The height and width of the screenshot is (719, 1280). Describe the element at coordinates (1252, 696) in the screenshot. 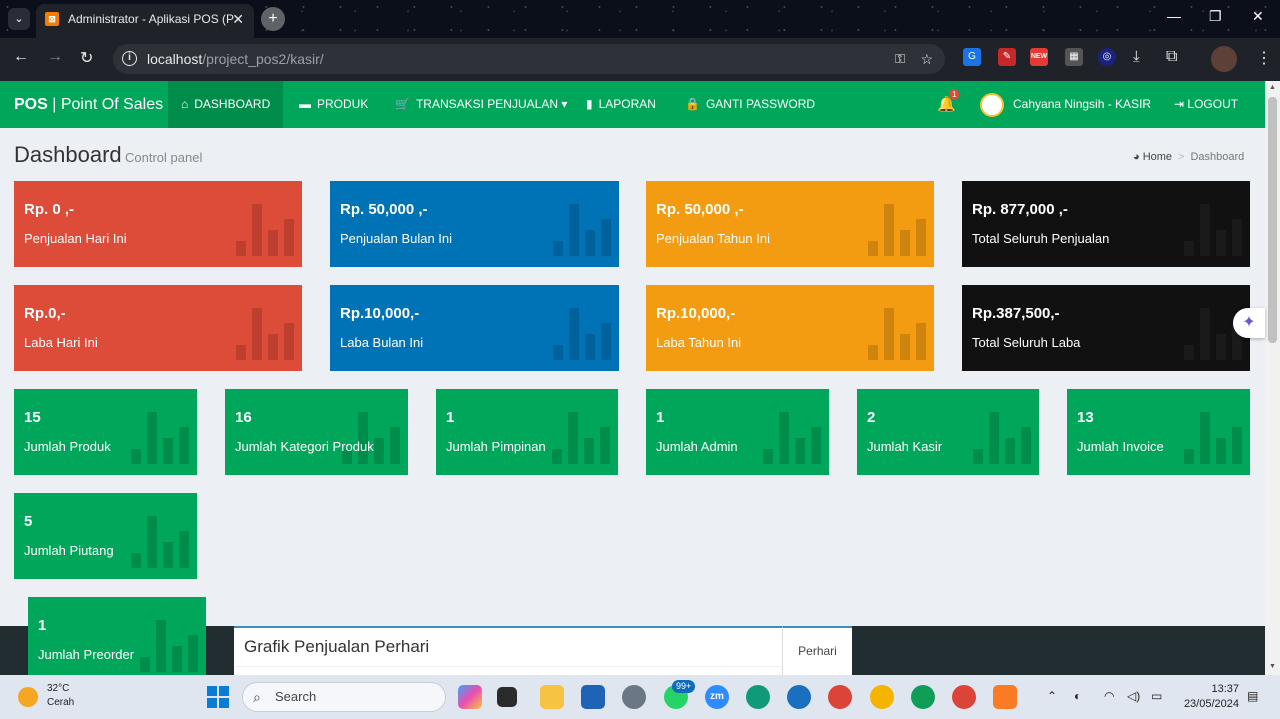

I see `notification-center-icon: ▤` at that location.